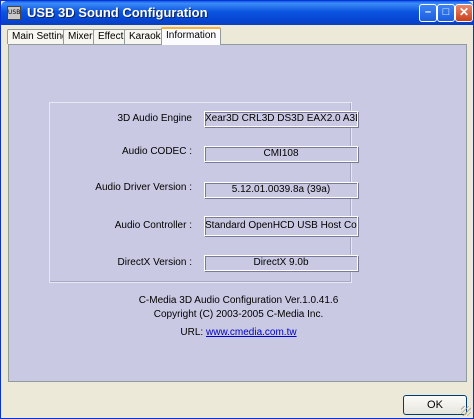  Describe the element at coordinates (281, 190) in the screenshot. I see `driver-version-value: 5.12.01.0039.8a (39a)` at that location.